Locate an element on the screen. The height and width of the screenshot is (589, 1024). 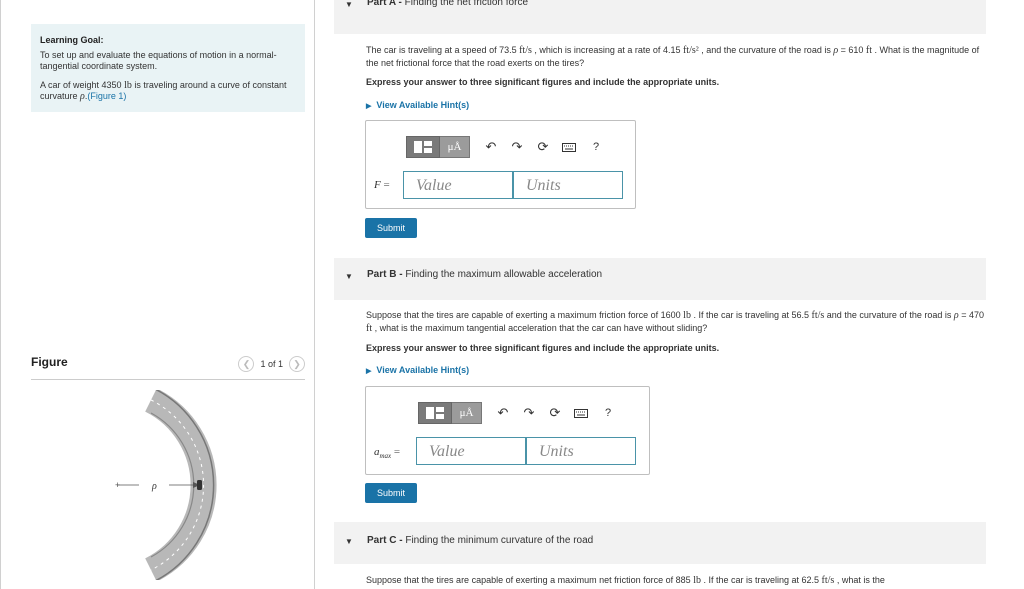
part-a-submit-button: Submit is located at coordinates (391, 228).